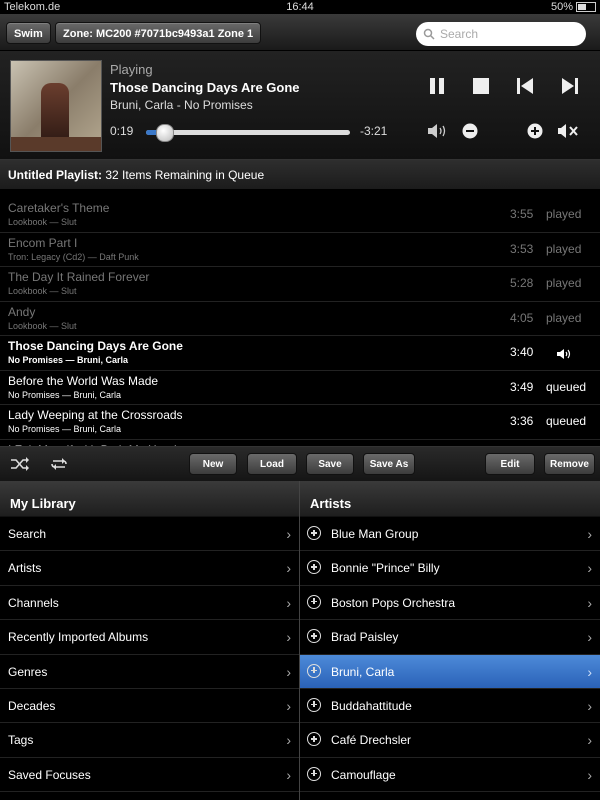 The image size is (600, 800). What do you see at coordinates (371, 705) in the screenshot?
I see `artist-name: Buddahattitude` at bounding box center [371, 705].